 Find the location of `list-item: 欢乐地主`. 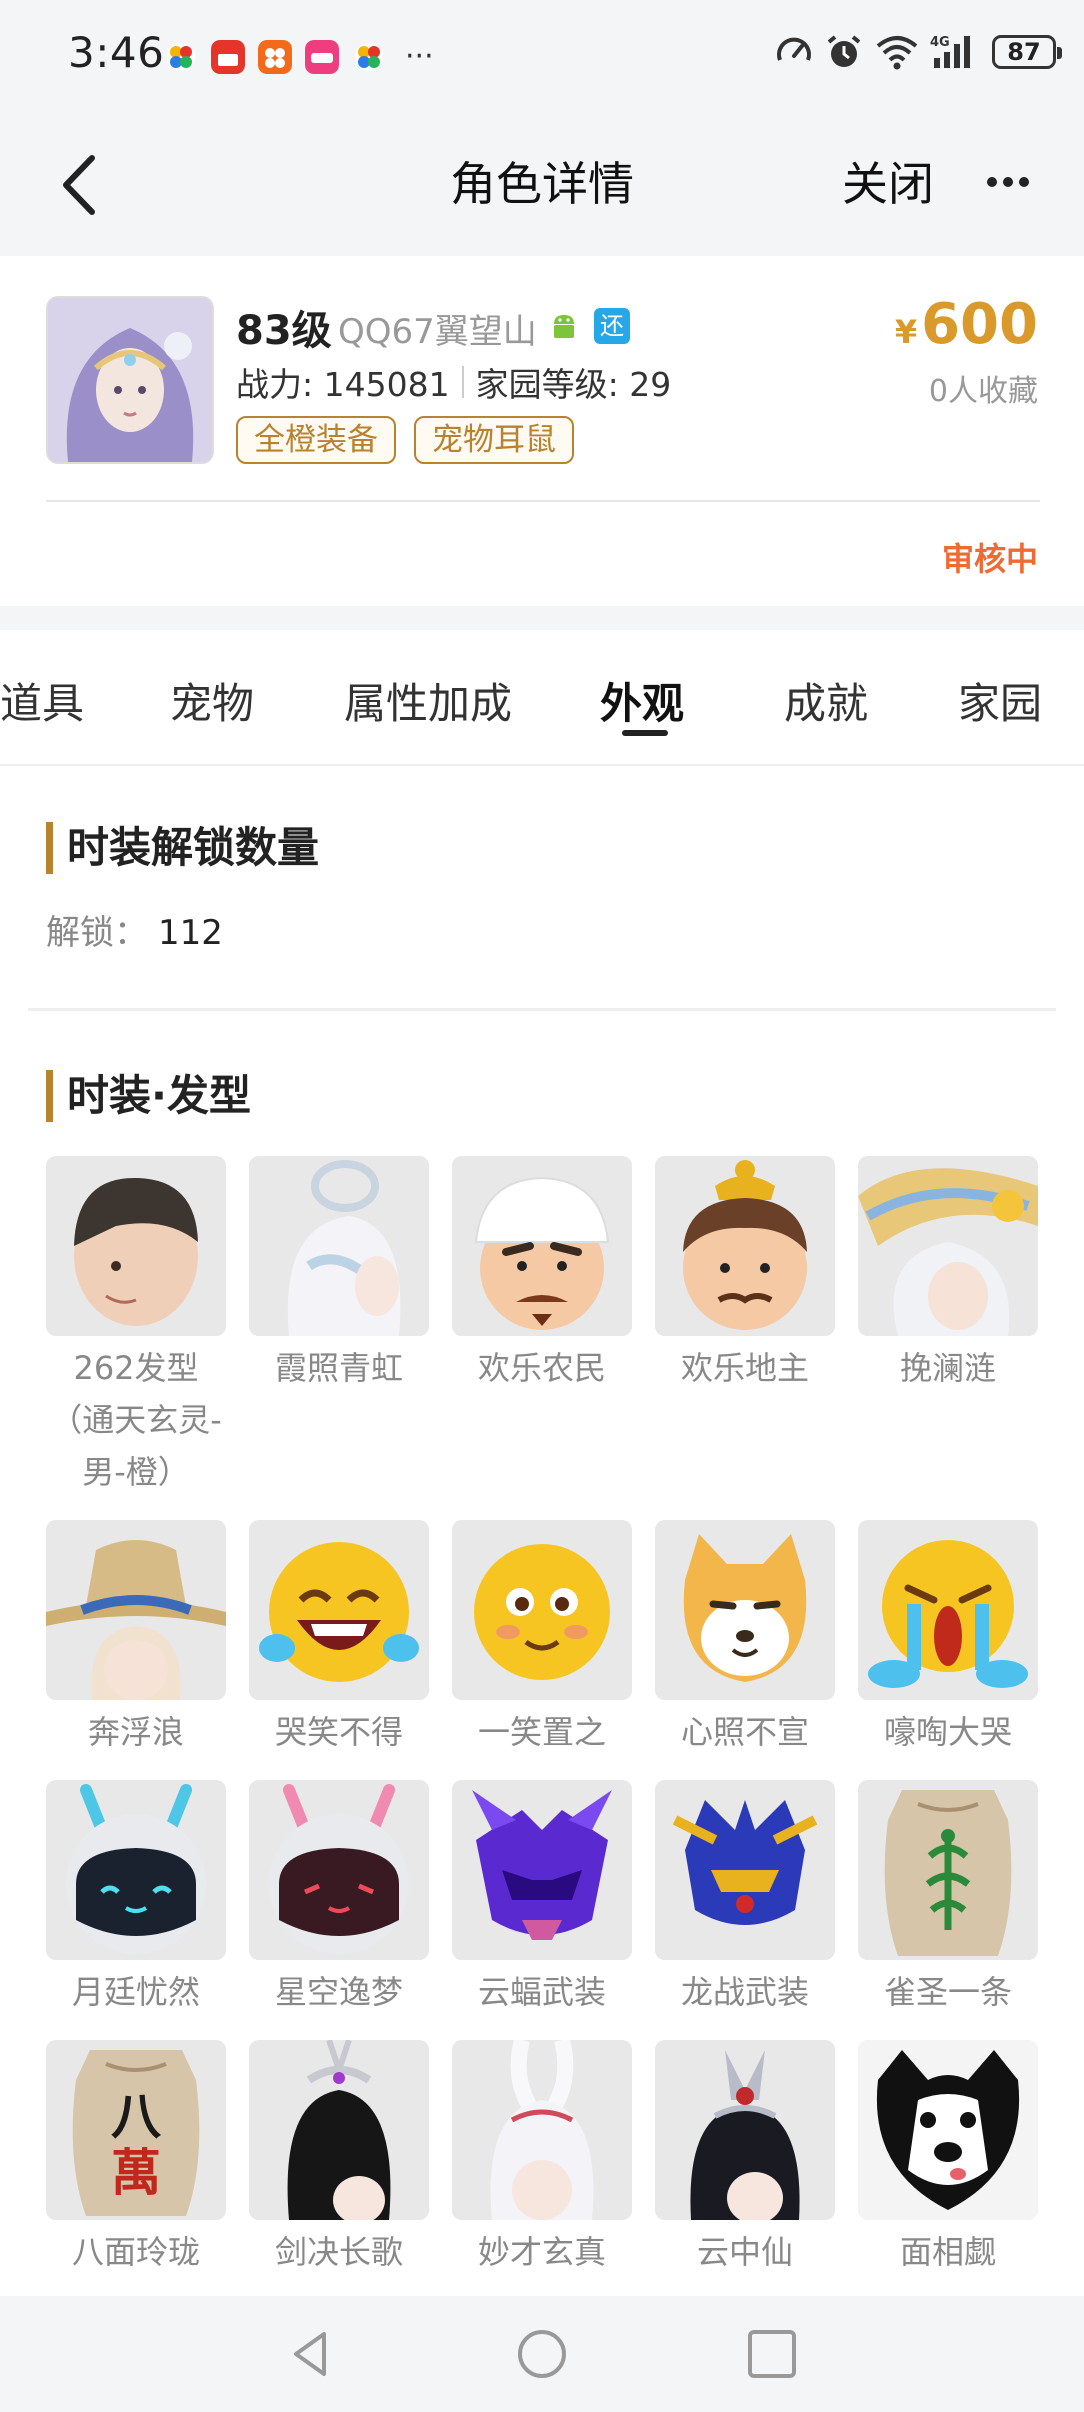

list-item: 欢乐地主 is located at coordinates (745, 1275).